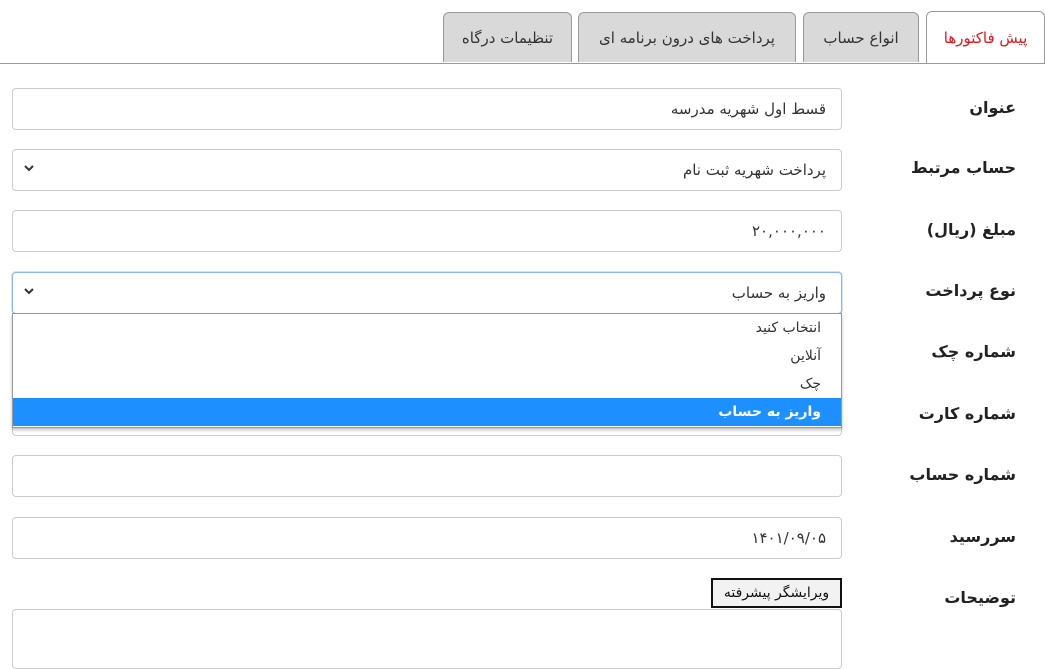  Describe the element at coordinates (970, 290) in the screenshot. I see `payment-type-label: نوع پرداخت` at that location.